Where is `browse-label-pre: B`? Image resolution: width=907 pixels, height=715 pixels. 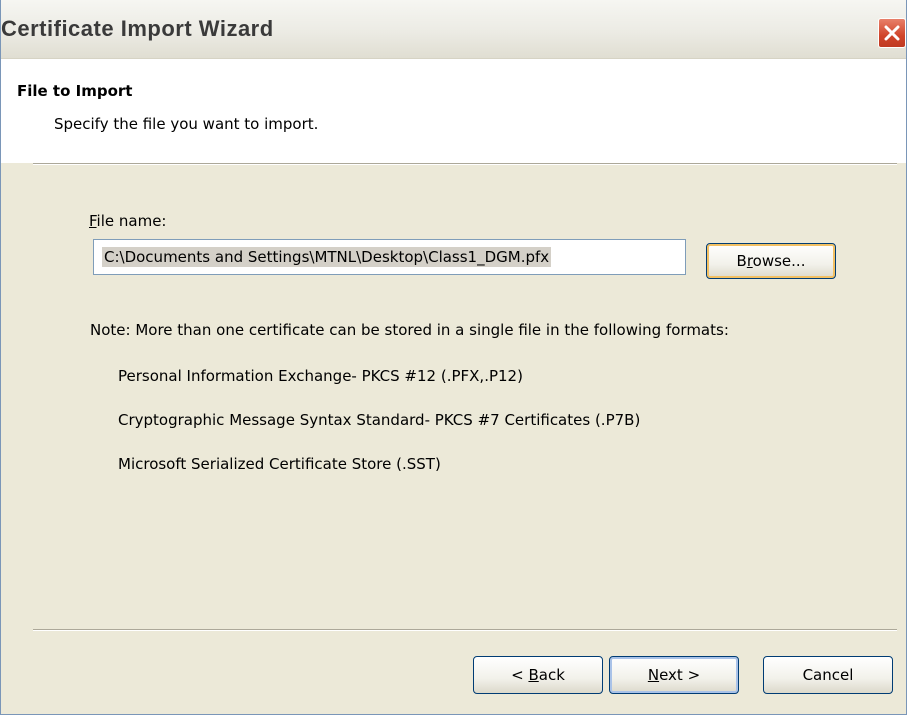
browse-label-pre: B is located at coordinates (741, 261).